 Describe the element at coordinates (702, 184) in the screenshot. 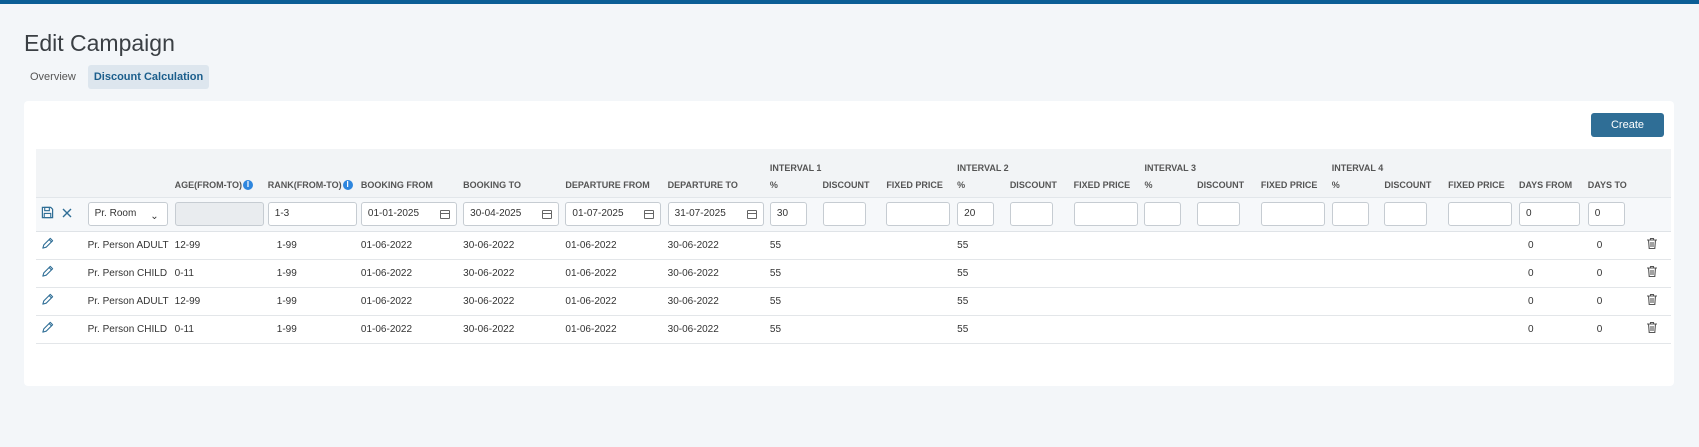

I see `departure-to-header: DEPARTURE TO` at that location.